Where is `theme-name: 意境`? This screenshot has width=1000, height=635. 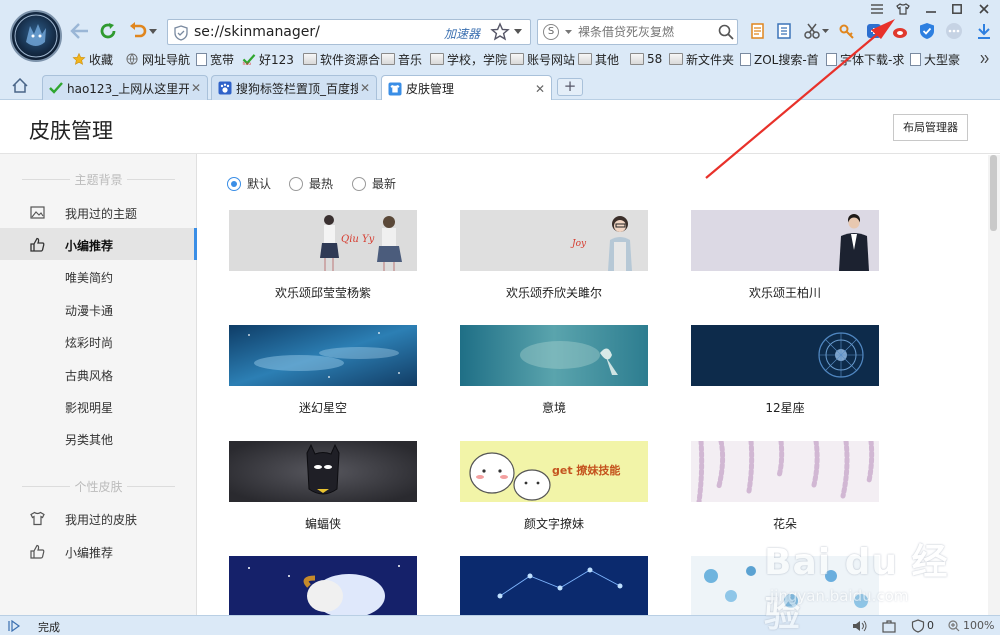 theme-name: 意境 is located at coordinates (553, 408).